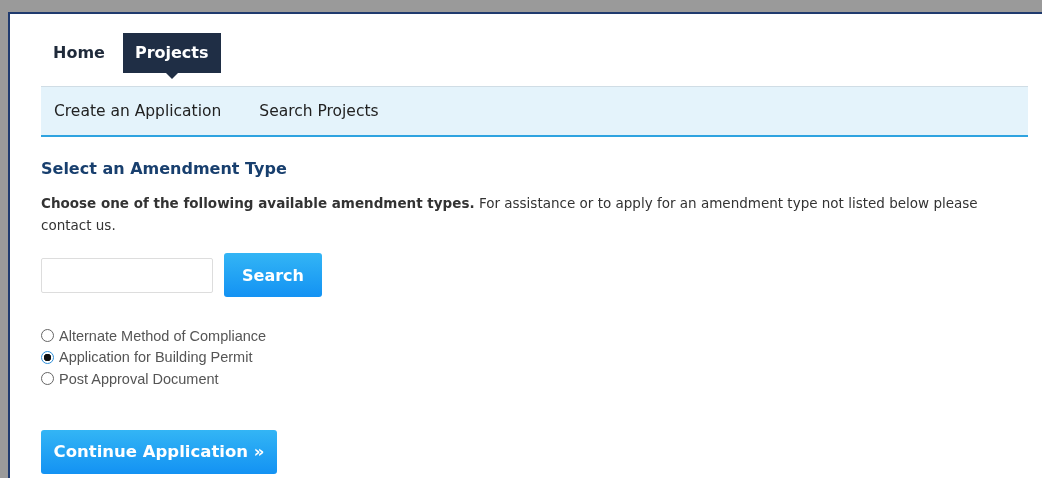  Describe the element at coordinates (139, 378) in the screenshot. I see `option-label: Post Approval Document` at that location.